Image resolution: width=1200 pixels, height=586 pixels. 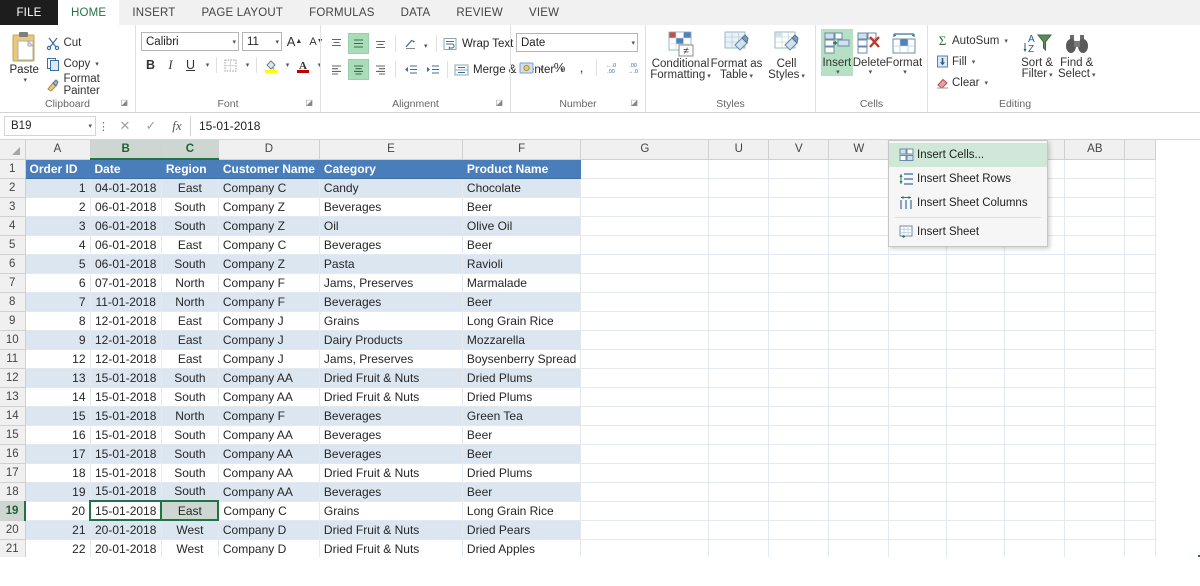 What do you see at coordinates (581, 67) in the screenshot?
I see `comma-style-button: ,` at bounding box center [581, 67].